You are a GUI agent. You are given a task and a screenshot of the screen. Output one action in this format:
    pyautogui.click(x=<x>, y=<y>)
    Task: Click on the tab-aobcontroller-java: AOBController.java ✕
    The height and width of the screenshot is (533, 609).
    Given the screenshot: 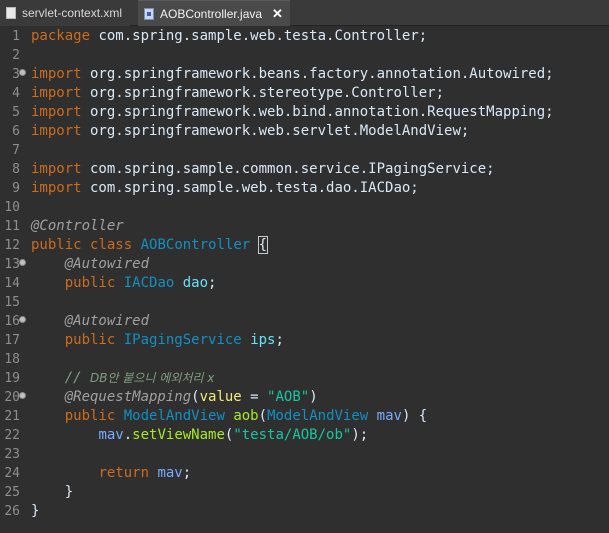 What is the action you would take?
    pyautogui.click(x=214, y=13)
    